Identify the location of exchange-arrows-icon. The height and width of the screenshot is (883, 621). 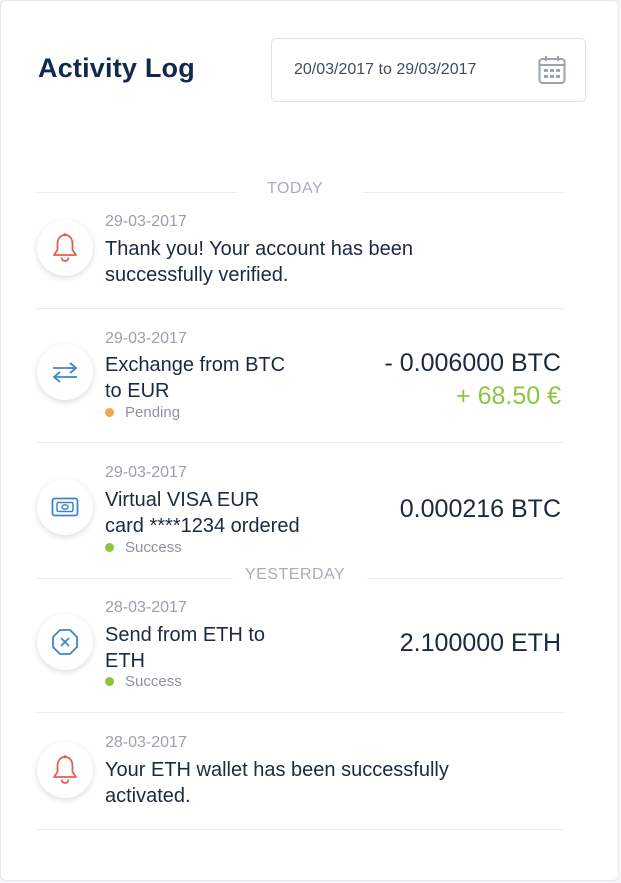
(65, 372).